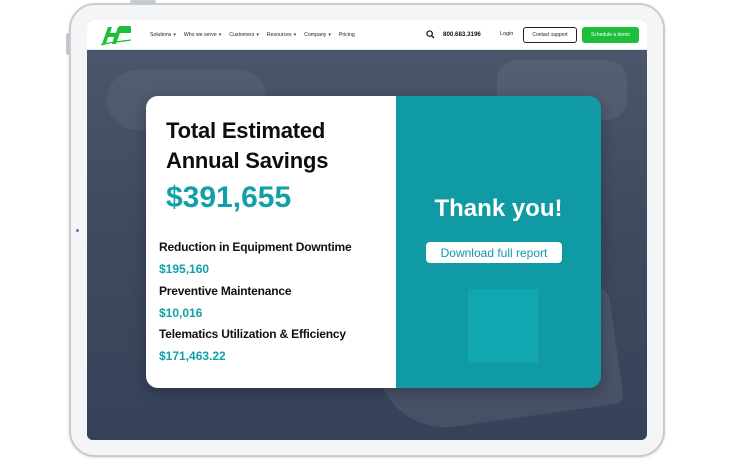 The height and width of the screenshot is (459, 734). I want to click on report-preview-placeholder, so click(503, 326).